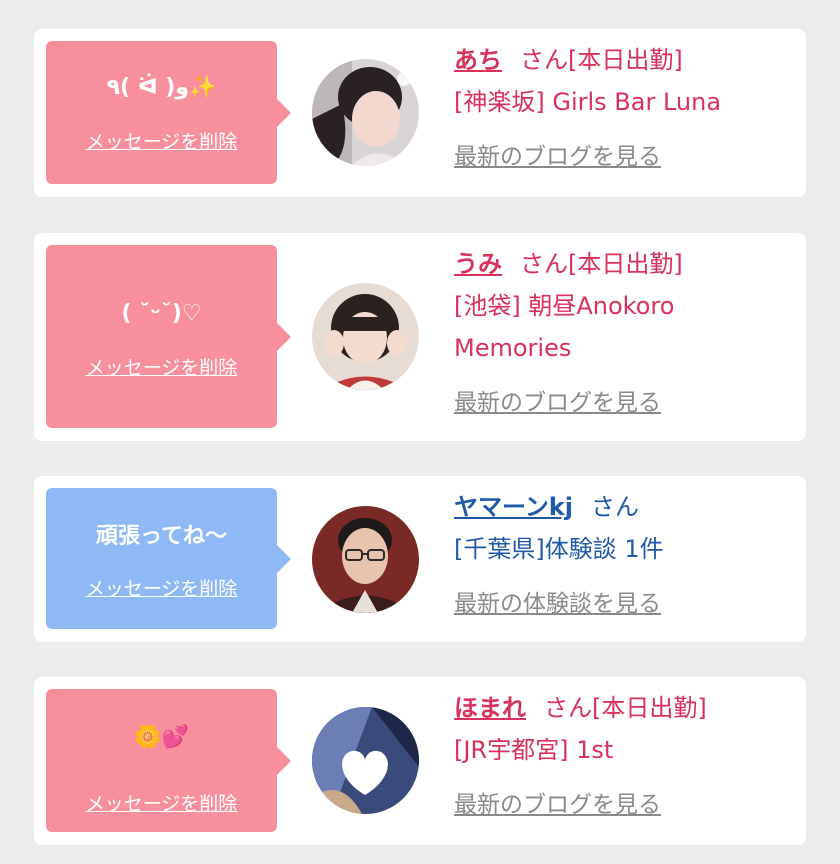 The width and height of the screenshot is (840, 864). Describe the element at coordinates (168, 760) in the screenshot. I see `message-bubble: 🌼💕 メッセージを削除` at that location.